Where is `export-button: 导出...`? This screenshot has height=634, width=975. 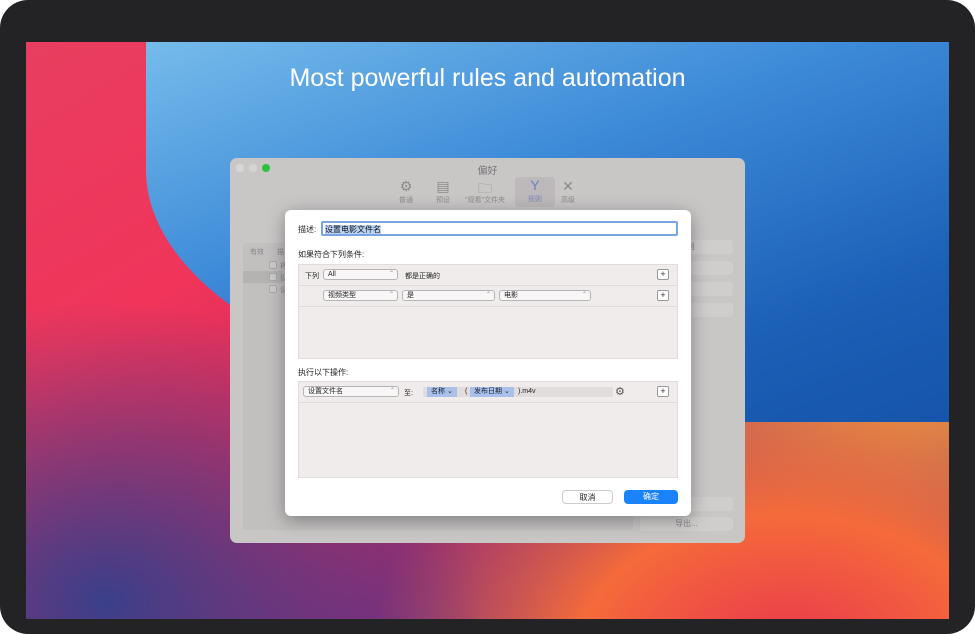 export-button: 导出... is located at coordinates (686, 524).